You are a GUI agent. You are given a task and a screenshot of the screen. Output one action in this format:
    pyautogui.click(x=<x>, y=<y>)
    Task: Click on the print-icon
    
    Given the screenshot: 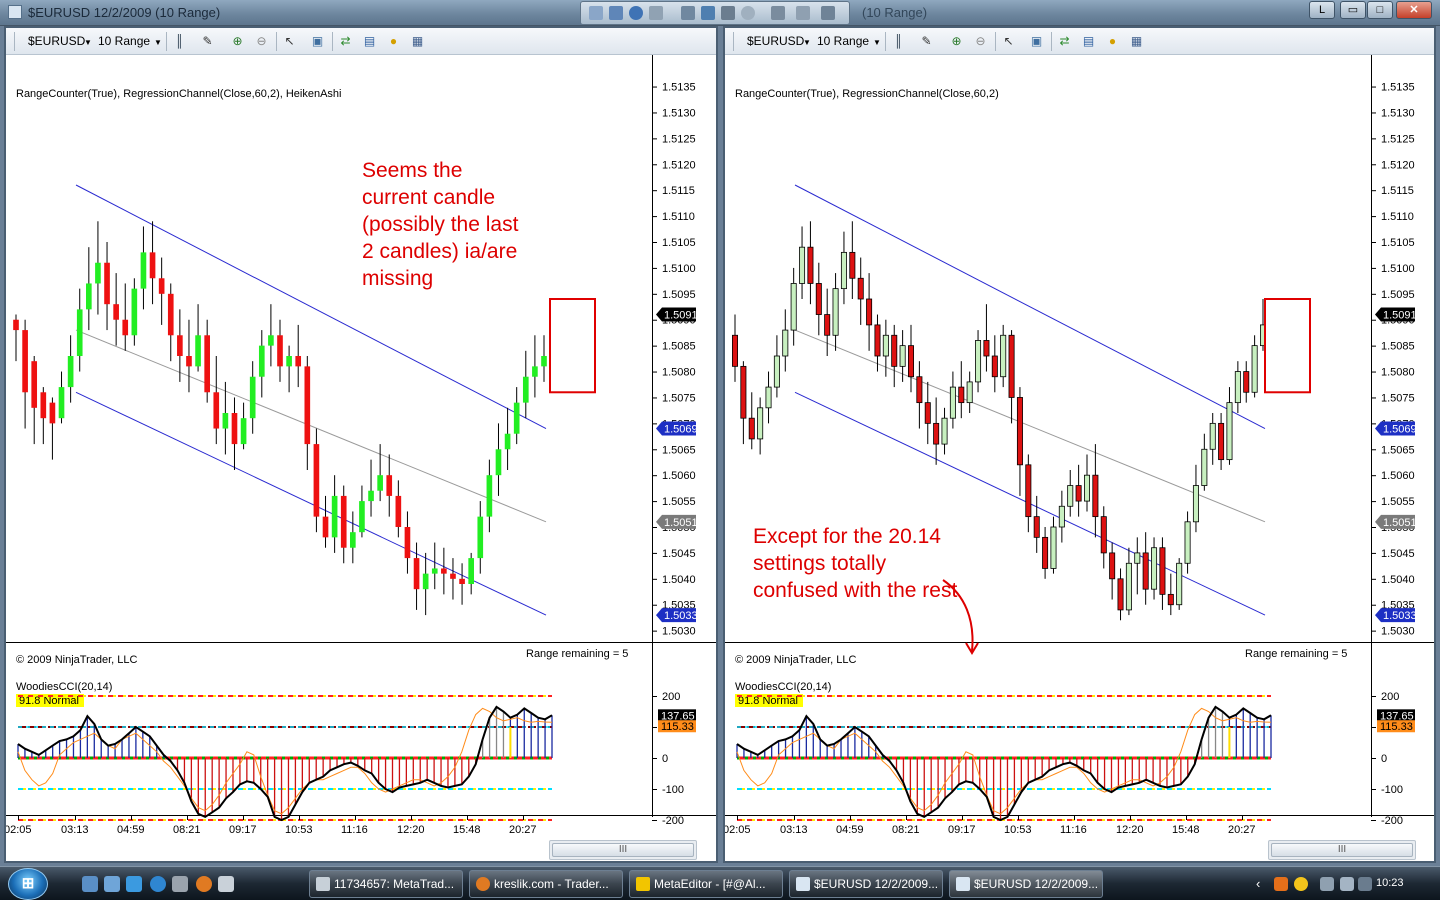 What is the action you would take?
    pyautogui.click(x=803, y=13)
    